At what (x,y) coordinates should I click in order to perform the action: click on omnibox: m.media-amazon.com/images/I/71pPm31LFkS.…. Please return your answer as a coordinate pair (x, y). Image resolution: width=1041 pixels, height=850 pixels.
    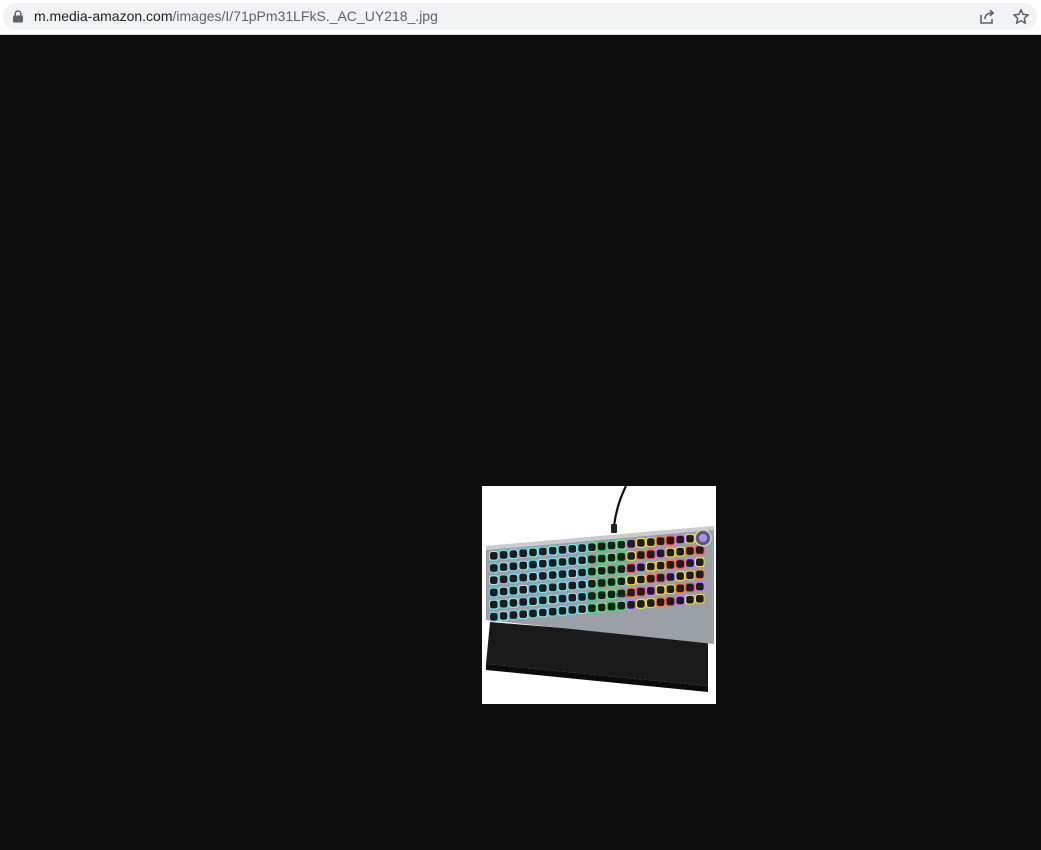
    Looking at the image, I should click on (520, 16).